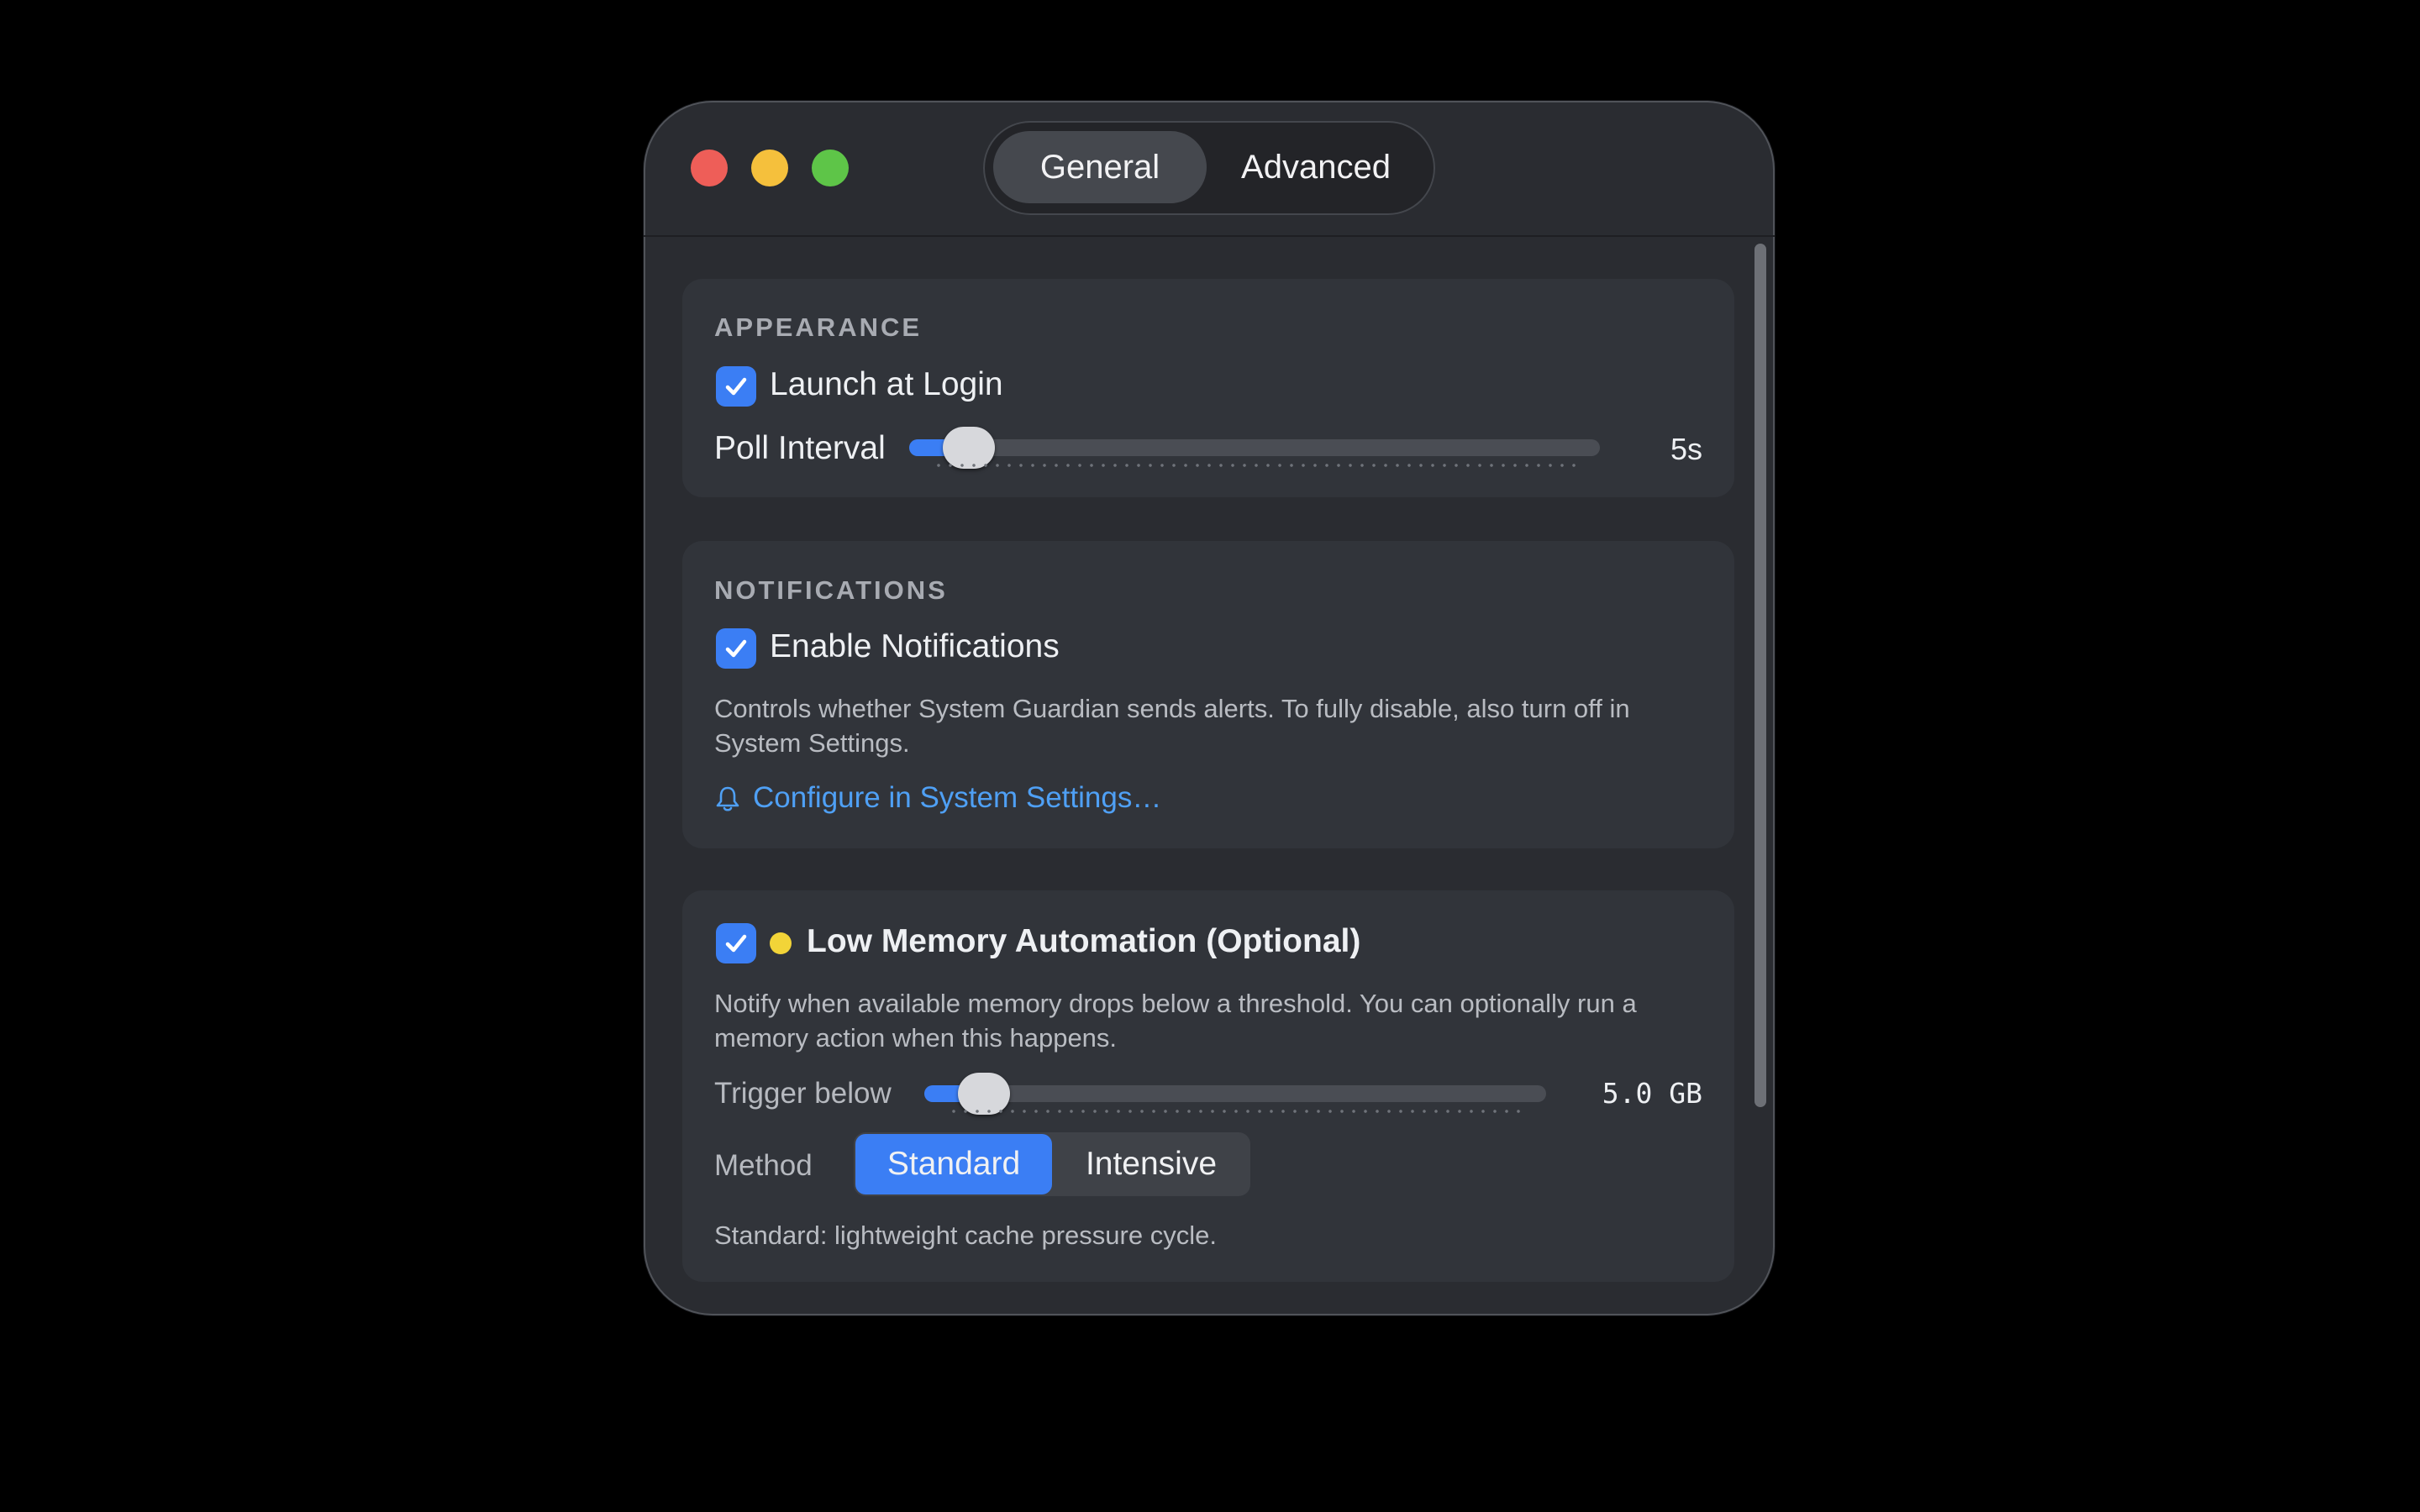 The image size is (2420, 1512). What do you see at coordinates (1151, 1164) in the screenshot?
I see `method-intensive-option: Intensive` at bounding box center [1151, 1164].